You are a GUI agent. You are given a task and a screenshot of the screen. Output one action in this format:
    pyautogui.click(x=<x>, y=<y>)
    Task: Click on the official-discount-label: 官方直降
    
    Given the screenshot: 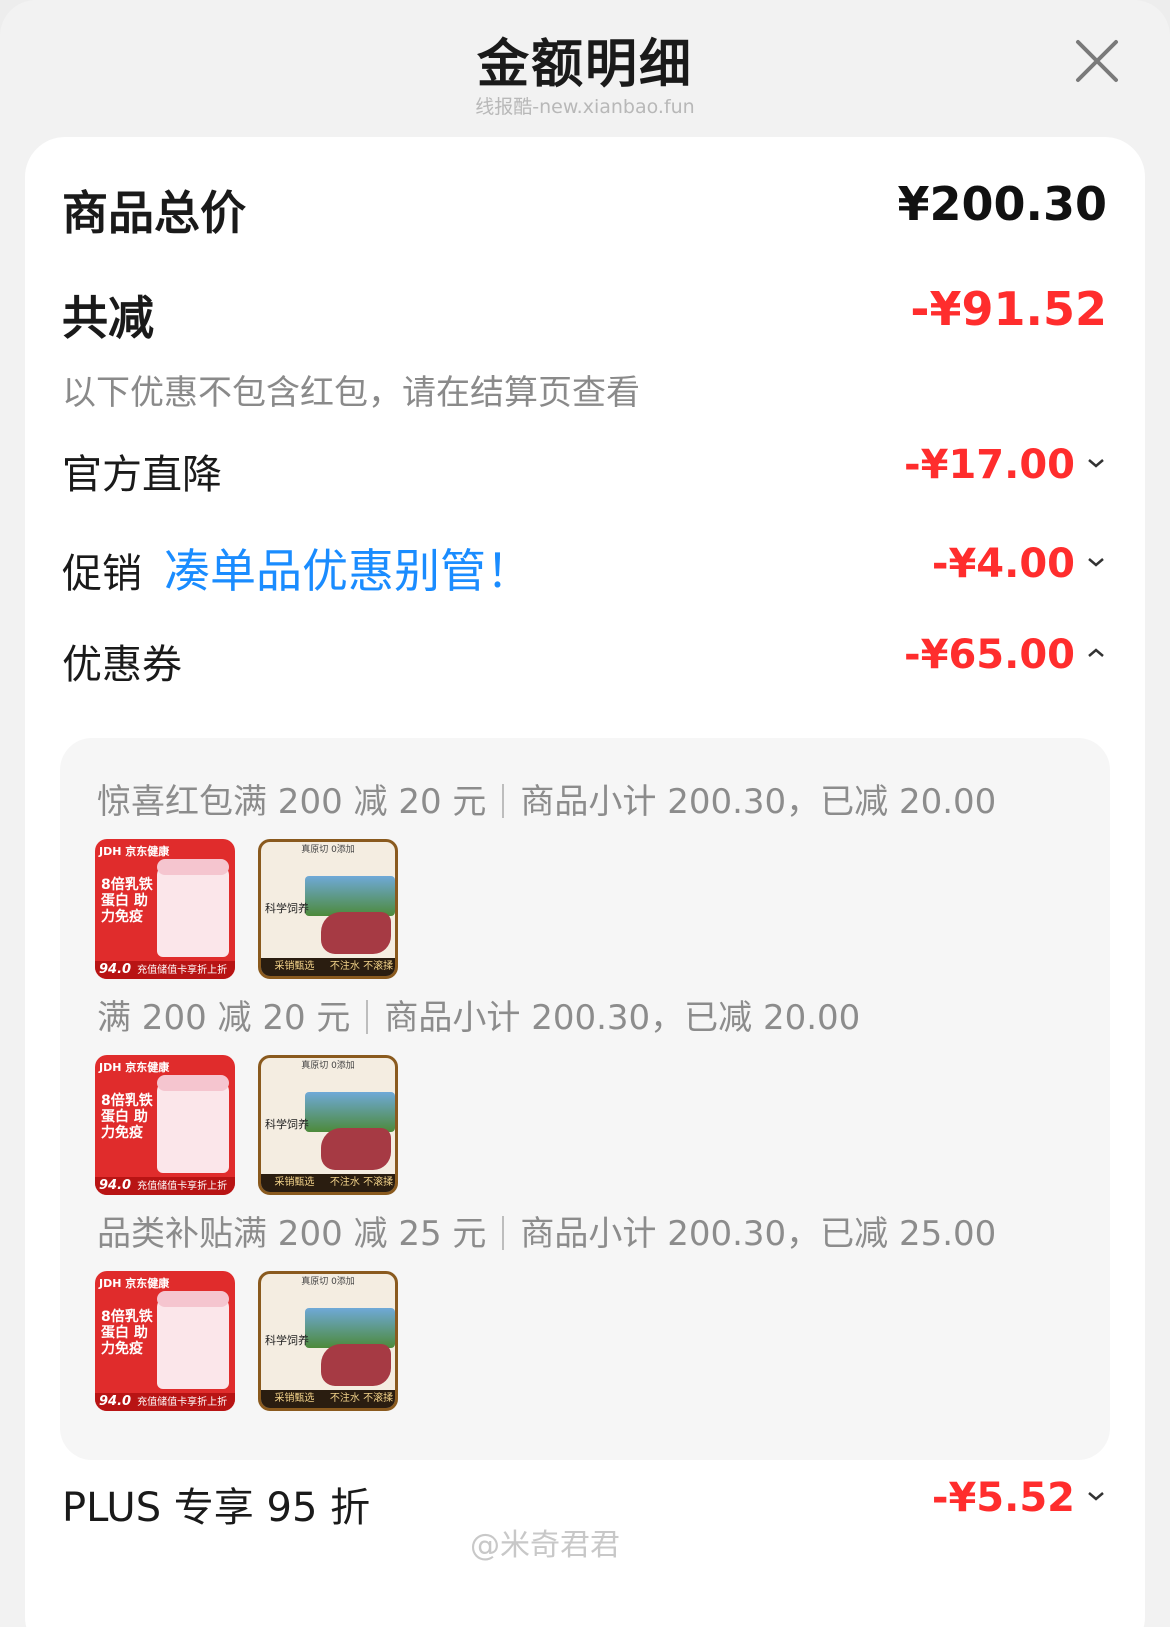 What is the action you would take?
    pyautogui.click(x=142, y=475)
    